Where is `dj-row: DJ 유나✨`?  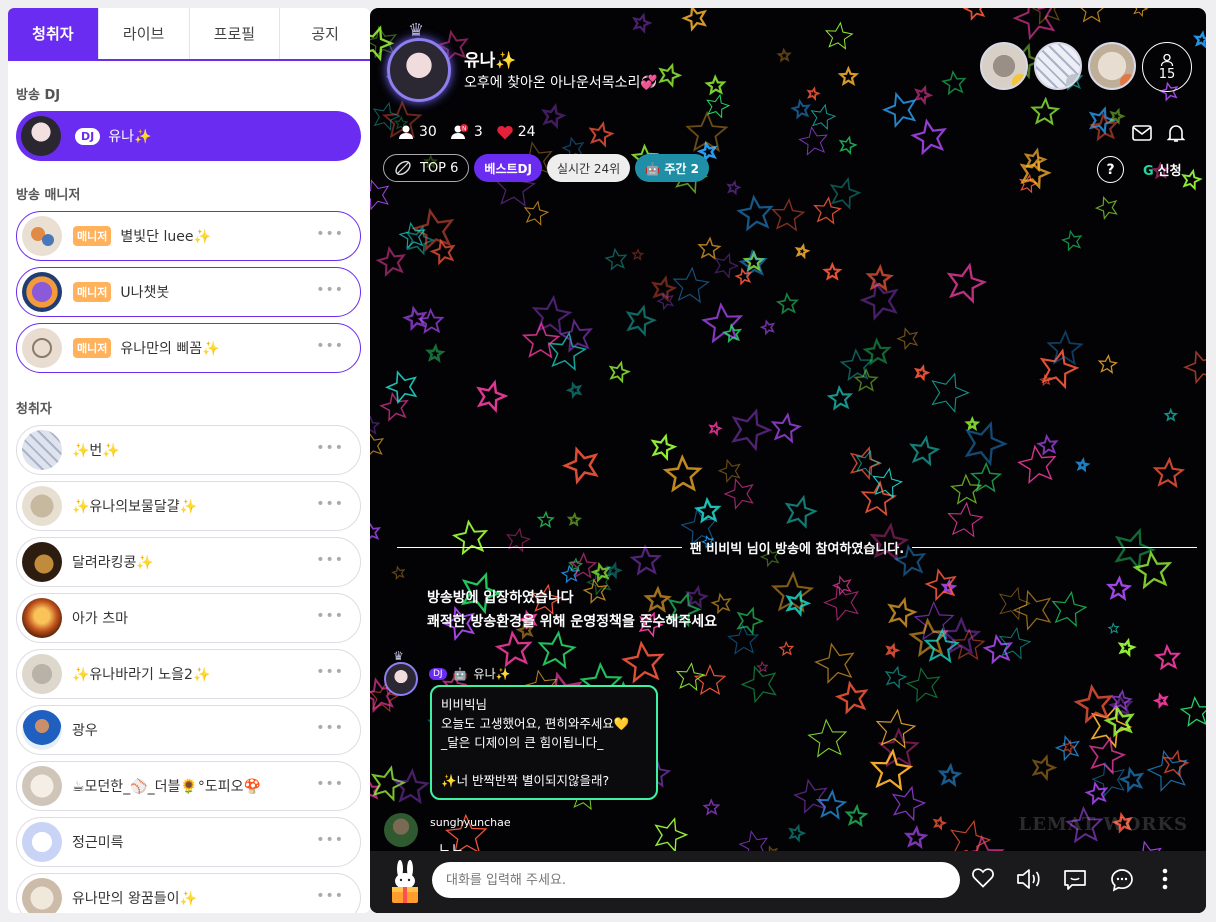
dj-row: DJ 유나✨ is located at coordinates (188, 136).